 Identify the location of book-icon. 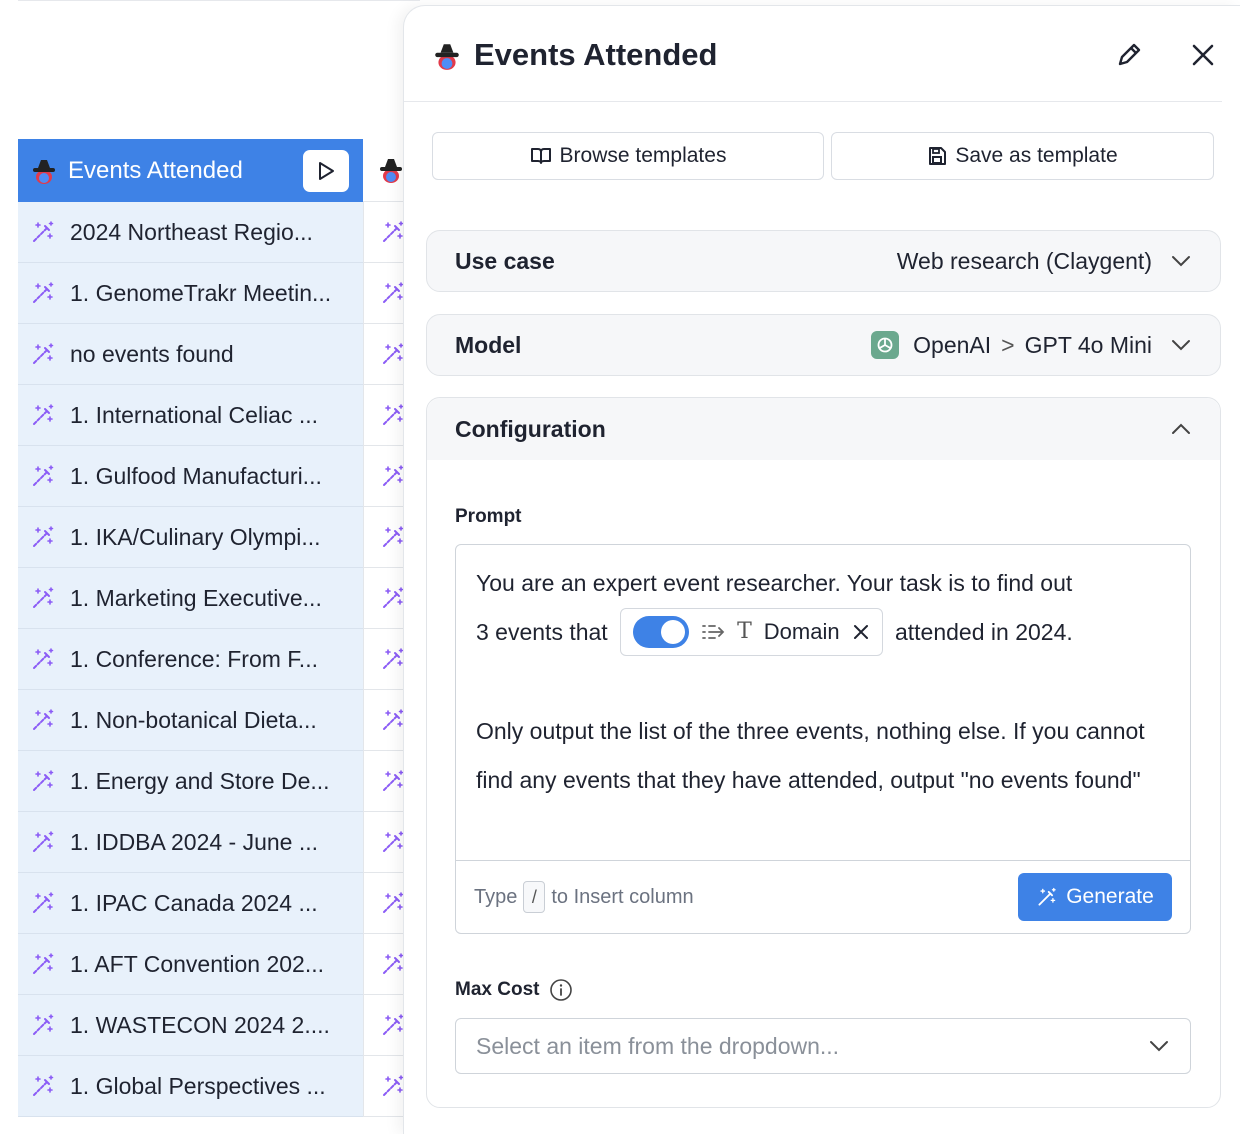
(540, 156).